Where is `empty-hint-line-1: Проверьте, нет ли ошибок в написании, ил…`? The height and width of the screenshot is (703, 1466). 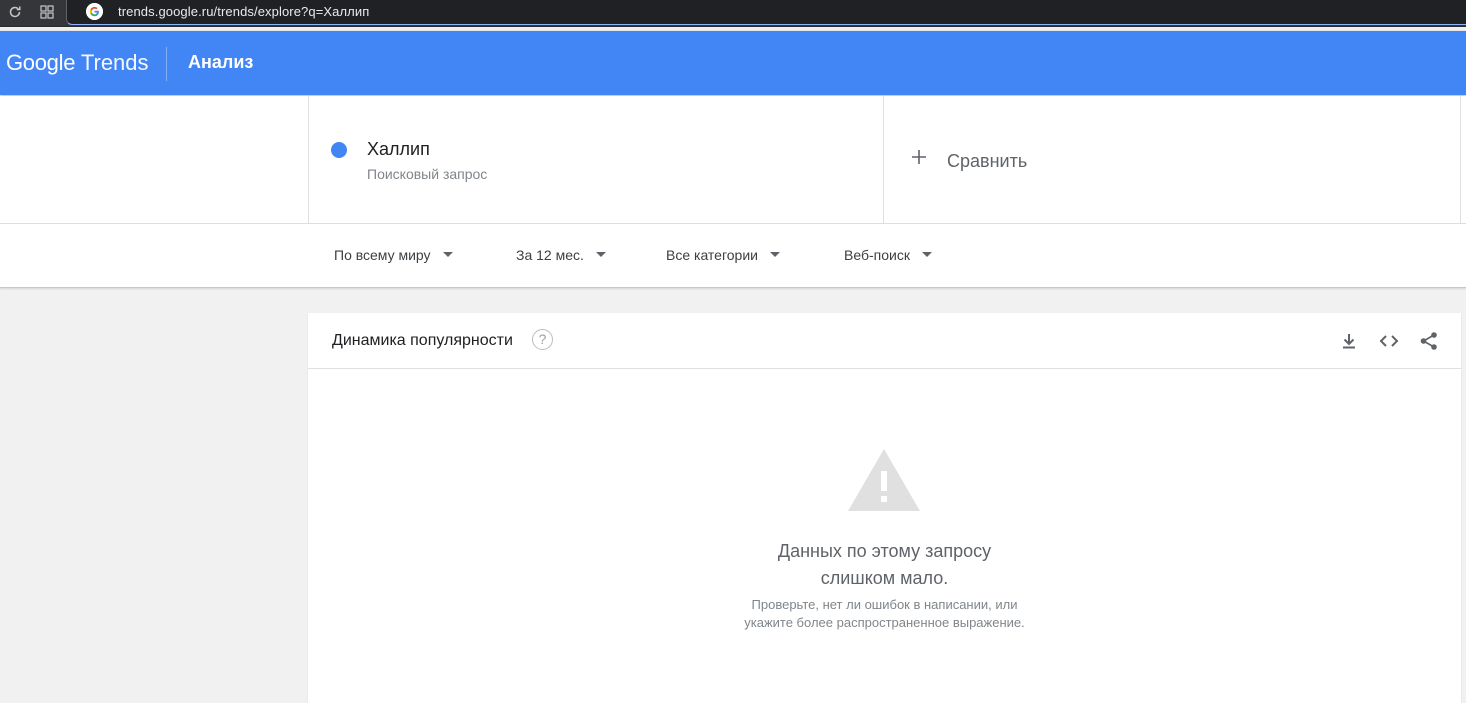 empty-hint-line-1: Проверьте, нет ли ошибок в написании, ил… is located at coordinates (884, 604).